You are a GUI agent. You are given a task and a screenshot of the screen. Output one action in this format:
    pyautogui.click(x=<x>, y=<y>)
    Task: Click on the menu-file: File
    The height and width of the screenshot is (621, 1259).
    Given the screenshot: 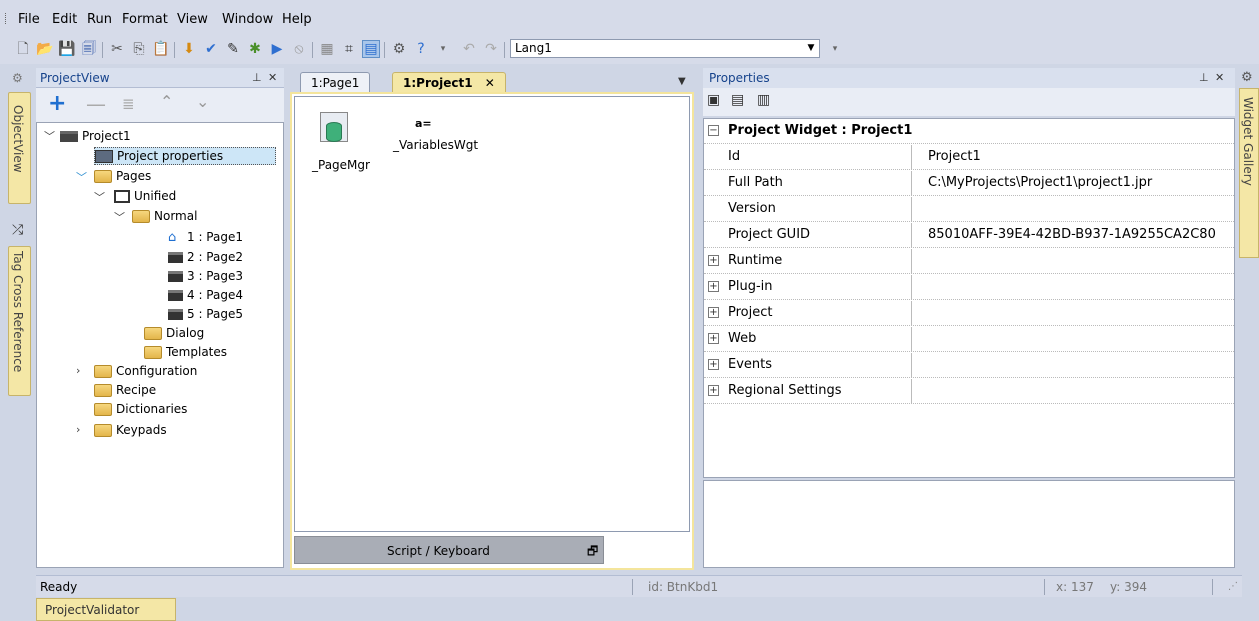 What is the action you would take?
    pyautogui.click(x=29, y=19)
    